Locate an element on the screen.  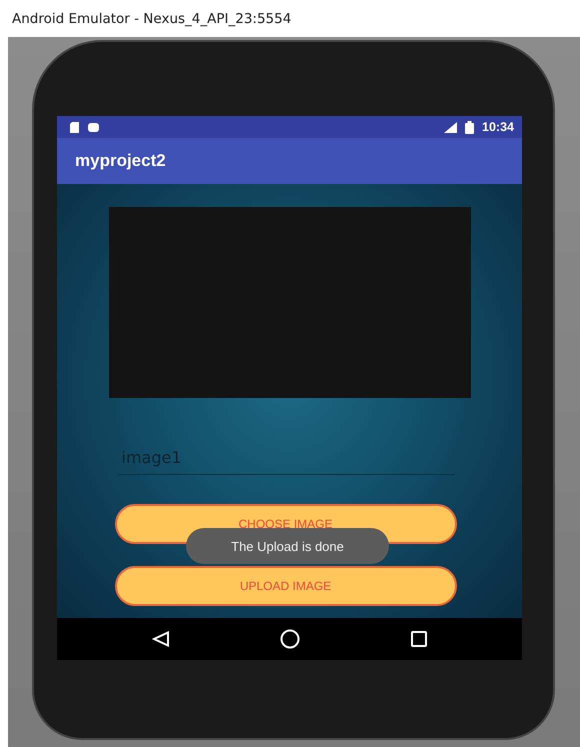
window-title: Android Emulator - Nexus_4_API_23:5554 is located at coordinates (152, 18).